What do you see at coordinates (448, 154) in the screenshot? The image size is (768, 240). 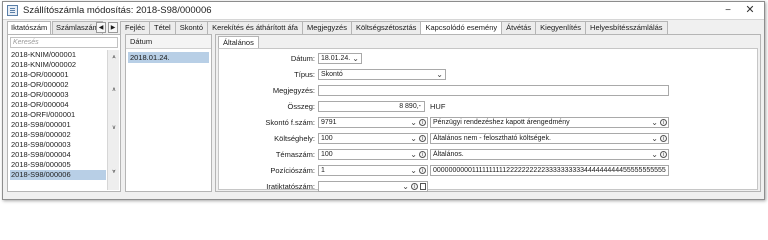 I see `topic-desc-value: Általános.` at bounding box center [448, 154].